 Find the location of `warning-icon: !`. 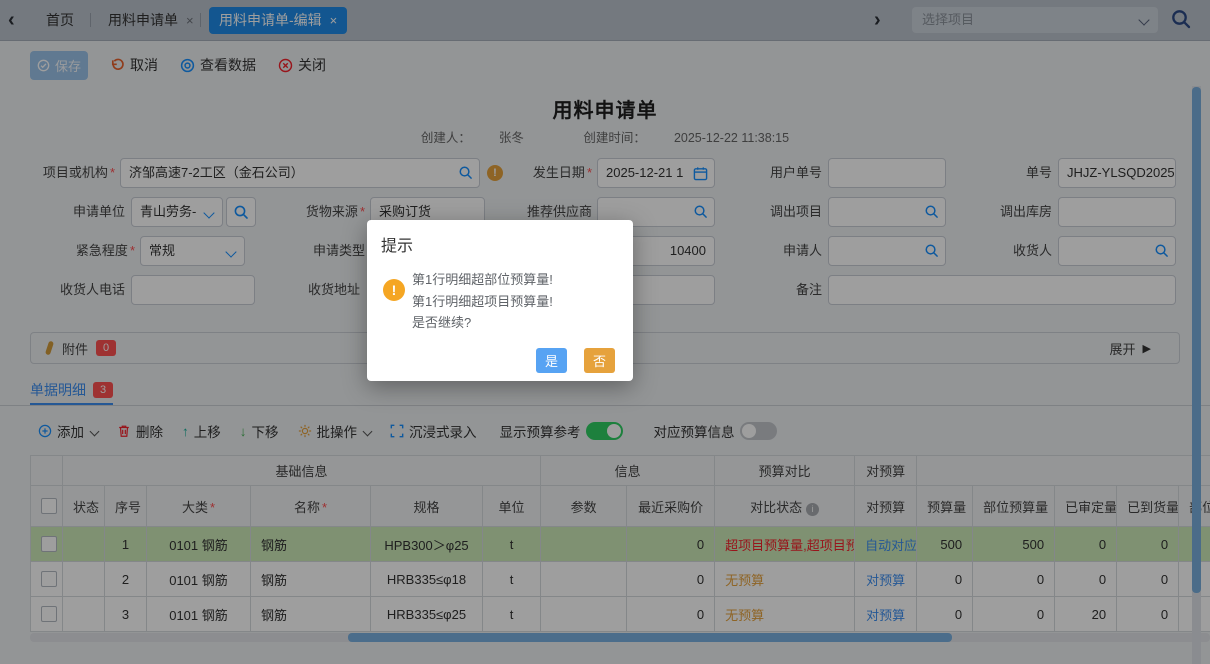

warning-icon: ! is located at coordinates (394, 290).